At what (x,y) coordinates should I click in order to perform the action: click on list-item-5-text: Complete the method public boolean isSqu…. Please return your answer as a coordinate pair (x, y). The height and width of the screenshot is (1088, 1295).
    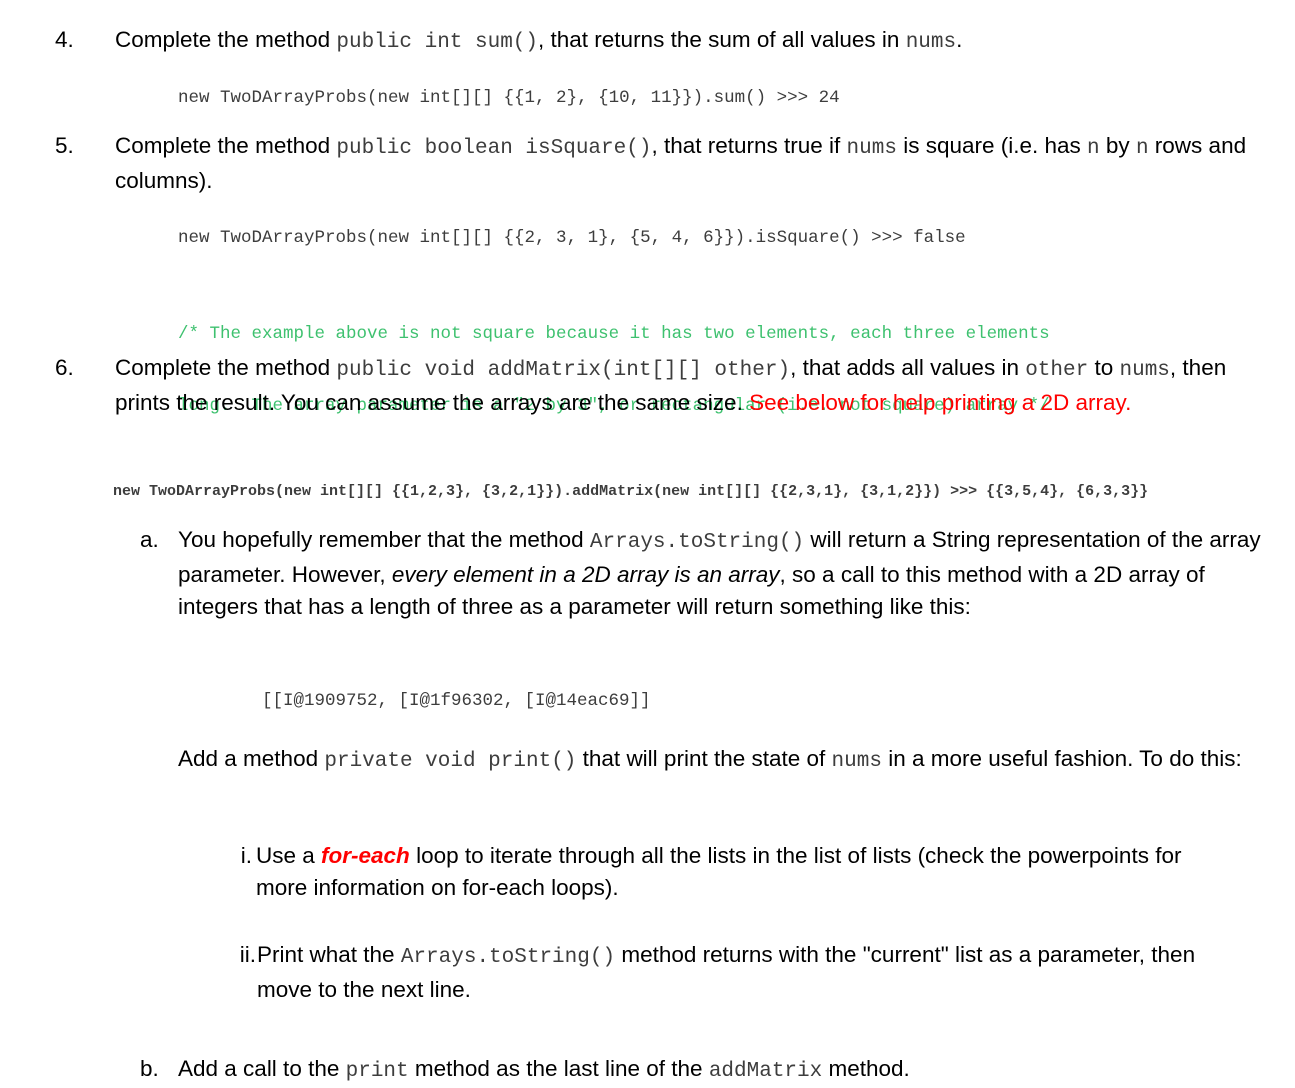
    Looking at the image, I should click on (701, 163).